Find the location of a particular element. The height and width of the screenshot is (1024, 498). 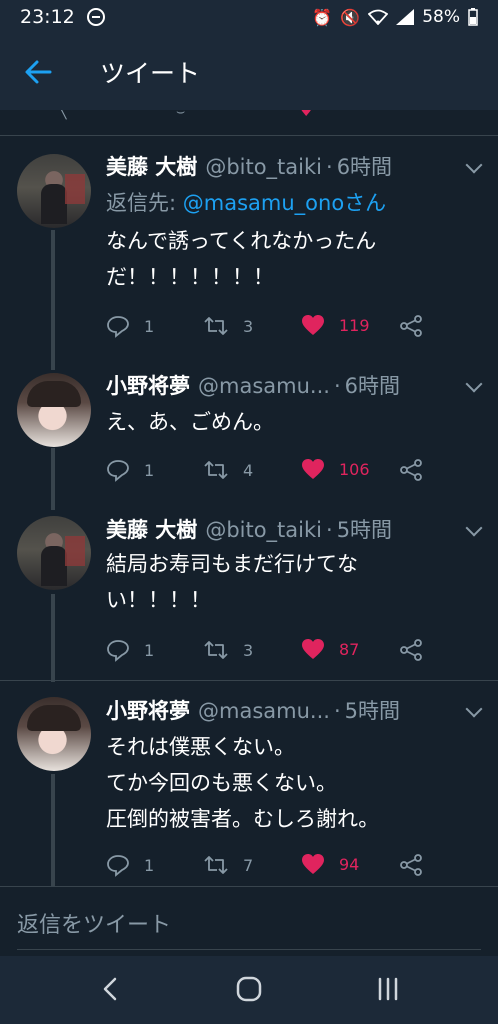

input-underline is located at coordinates (249, 949).